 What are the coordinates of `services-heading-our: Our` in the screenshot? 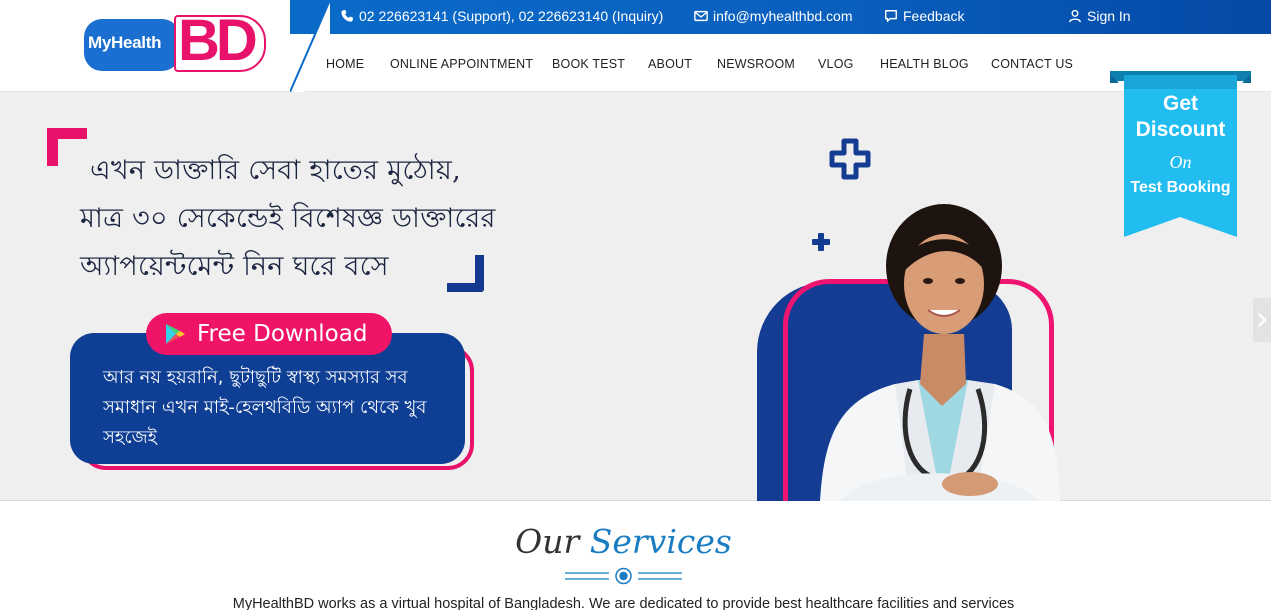 It's located at (547, 541).